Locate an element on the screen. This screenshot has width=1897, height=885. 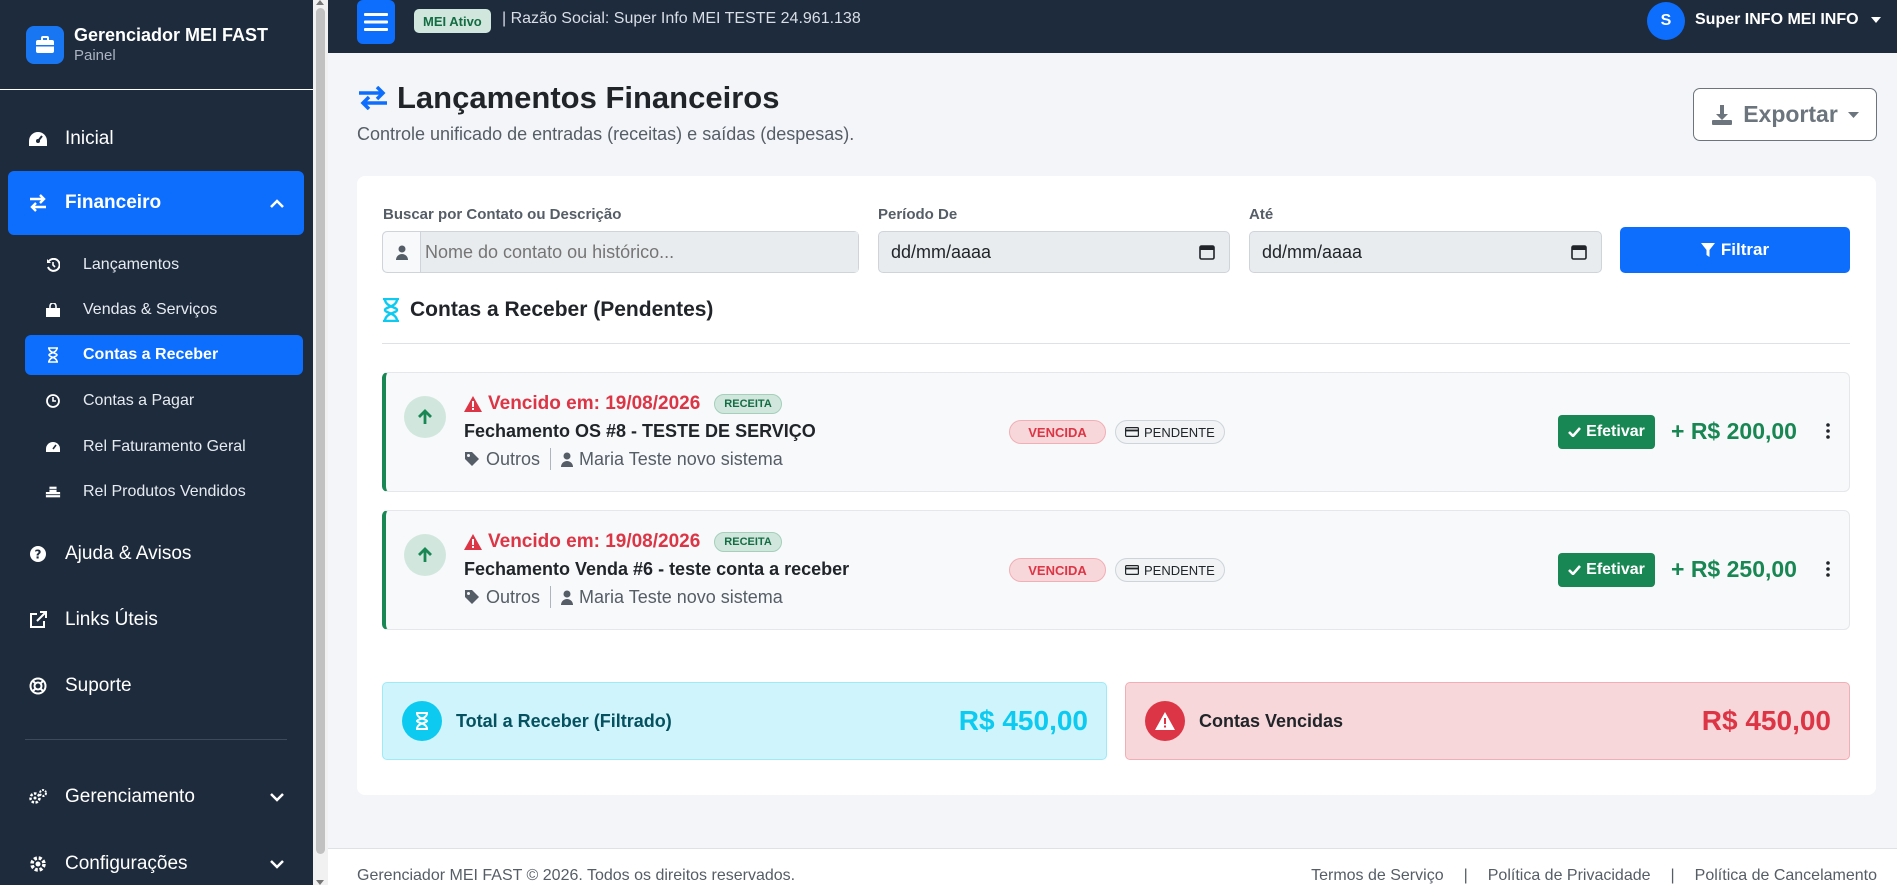
overdue-value: R$ 450,00 is located at coordinates (1766, 720).